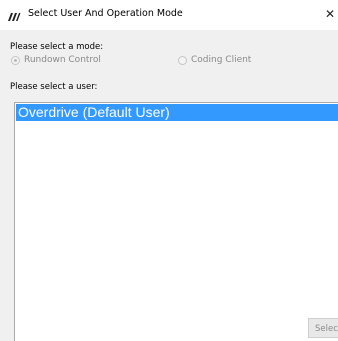 The image size is (338, 341). What do you see at coordinates (15, 60) in the screenshot?
I see `radio-button-checked` at bounding box center [15, 60].